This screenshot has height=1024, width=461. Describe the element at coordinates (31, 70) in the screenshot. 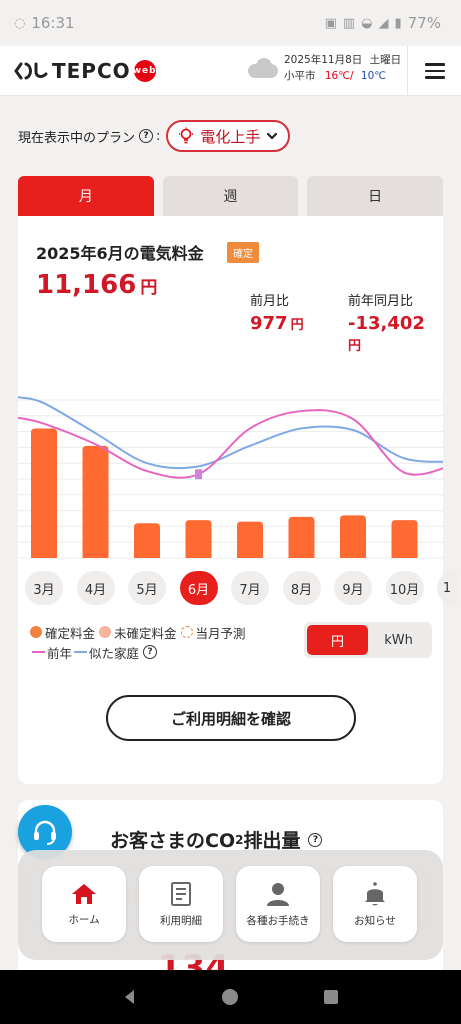

I see `tepco-logo-mark-icon` at that location.